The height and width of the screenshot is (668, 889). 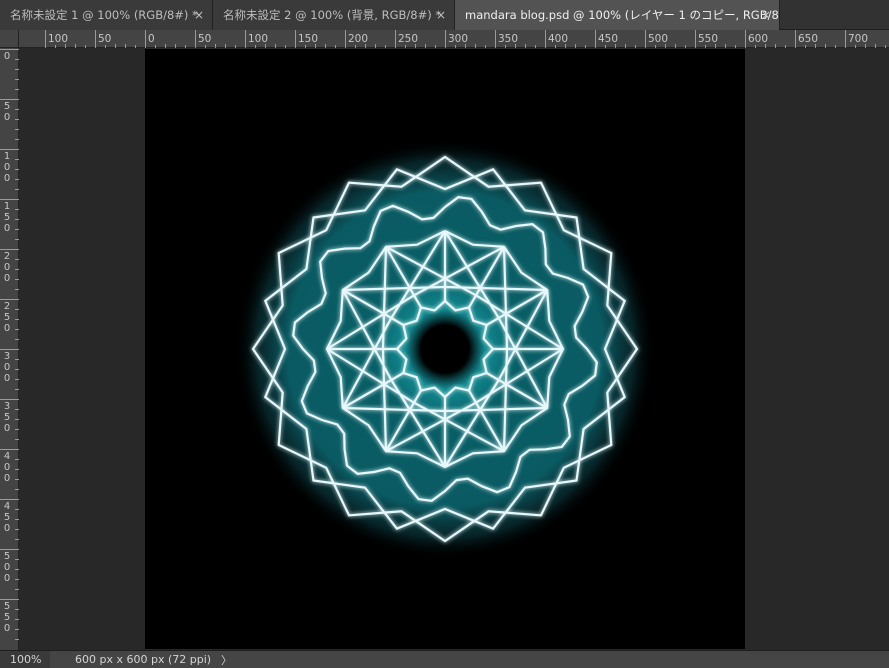 What do you see at coordinates (558, 39) in the screenshot?
I see `ruler-label: 400` at bounding box center [558, 39].